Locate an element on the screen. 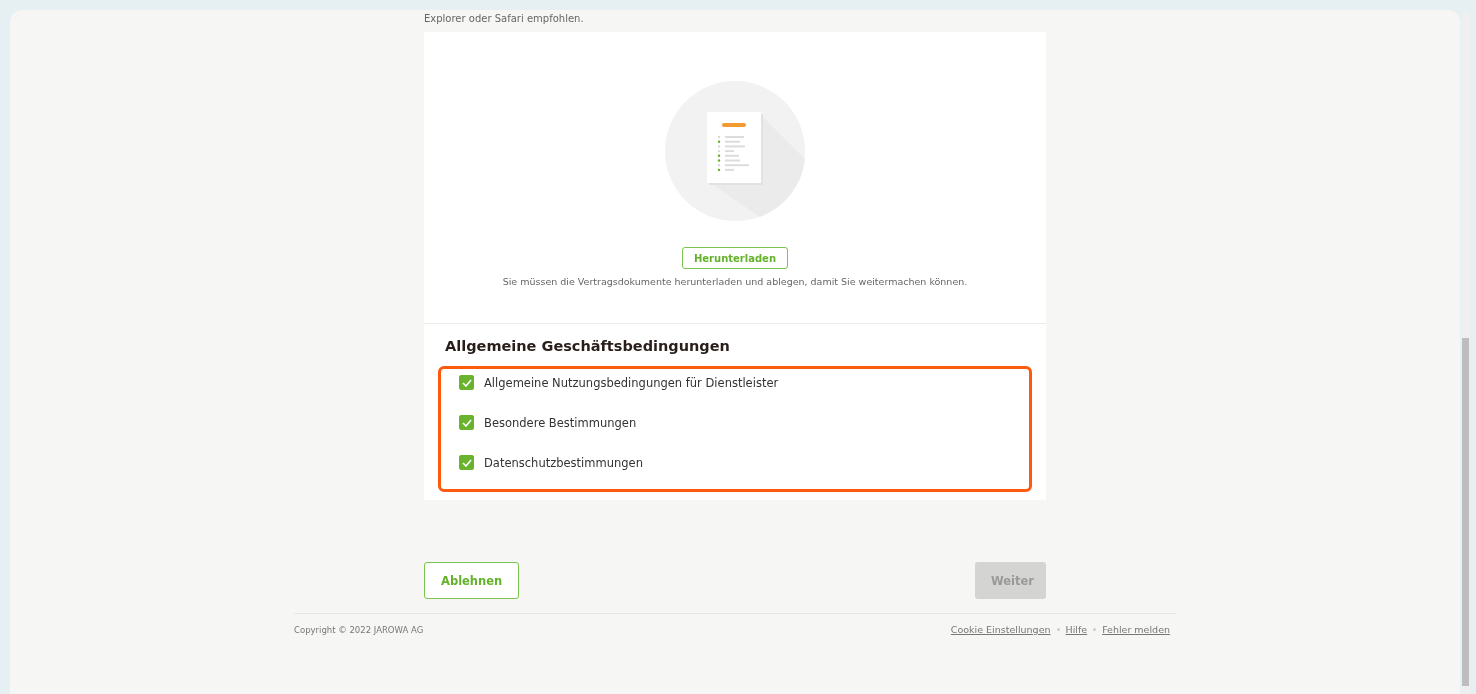 This screenshot has width=1476, height=694. footer-link: Fehler melden is located at coordinates (1136, 629).